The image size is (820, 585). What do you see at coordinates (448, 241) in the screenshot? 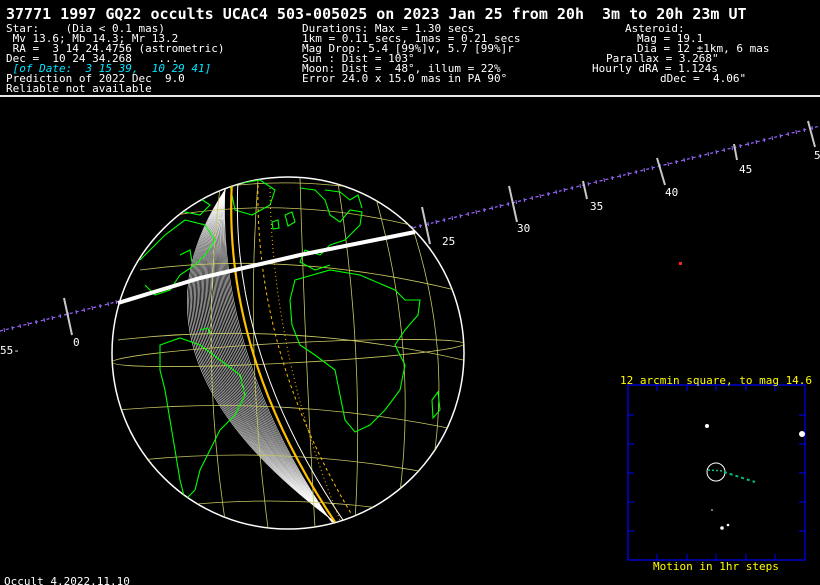
I see `track-label-25: 25` at bounding box center [448, 241].